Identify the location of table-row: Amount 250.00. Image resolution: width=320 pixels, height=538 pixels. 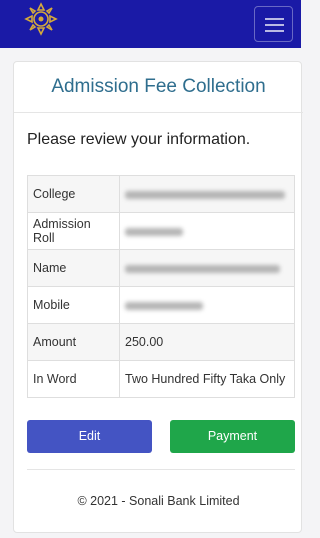
(161, 342).